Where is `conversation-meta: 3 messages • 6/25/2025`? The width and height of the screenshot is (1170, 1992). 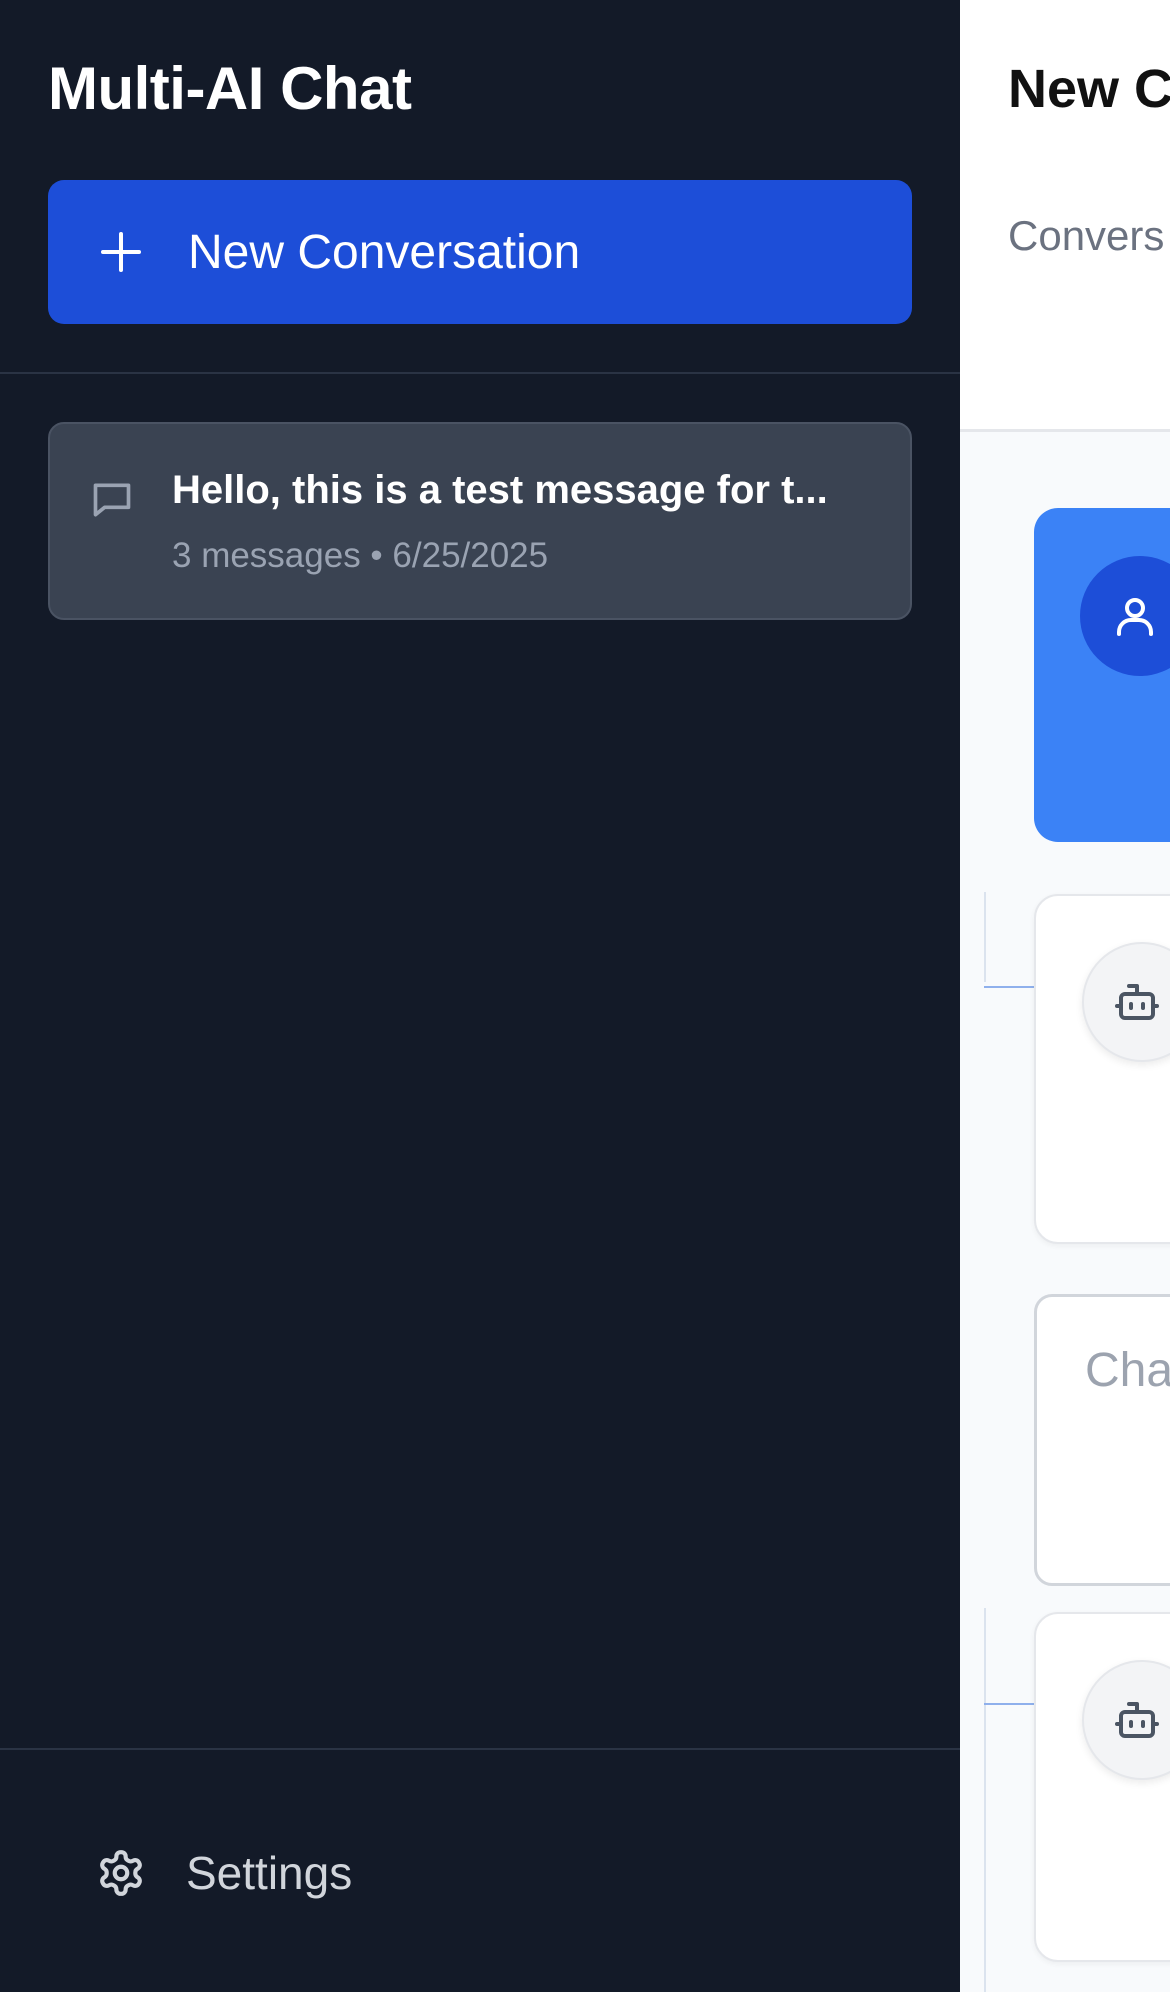
conversation-meta: 3 messages • 6/25/2025 is located at coordinates (360, 555).